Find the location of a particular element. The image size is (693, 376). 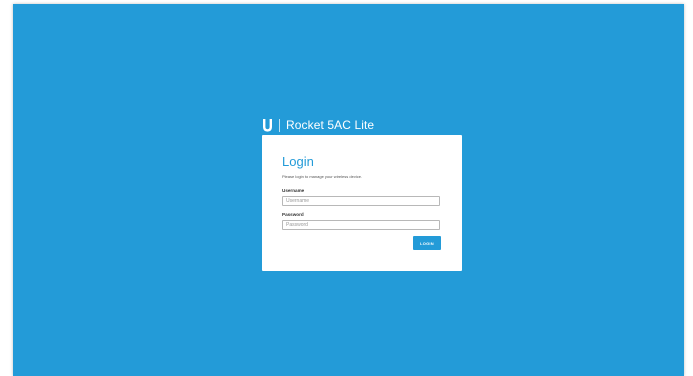

brand-header: Rocket 5AC Lite is located at coordinates (318, 125).